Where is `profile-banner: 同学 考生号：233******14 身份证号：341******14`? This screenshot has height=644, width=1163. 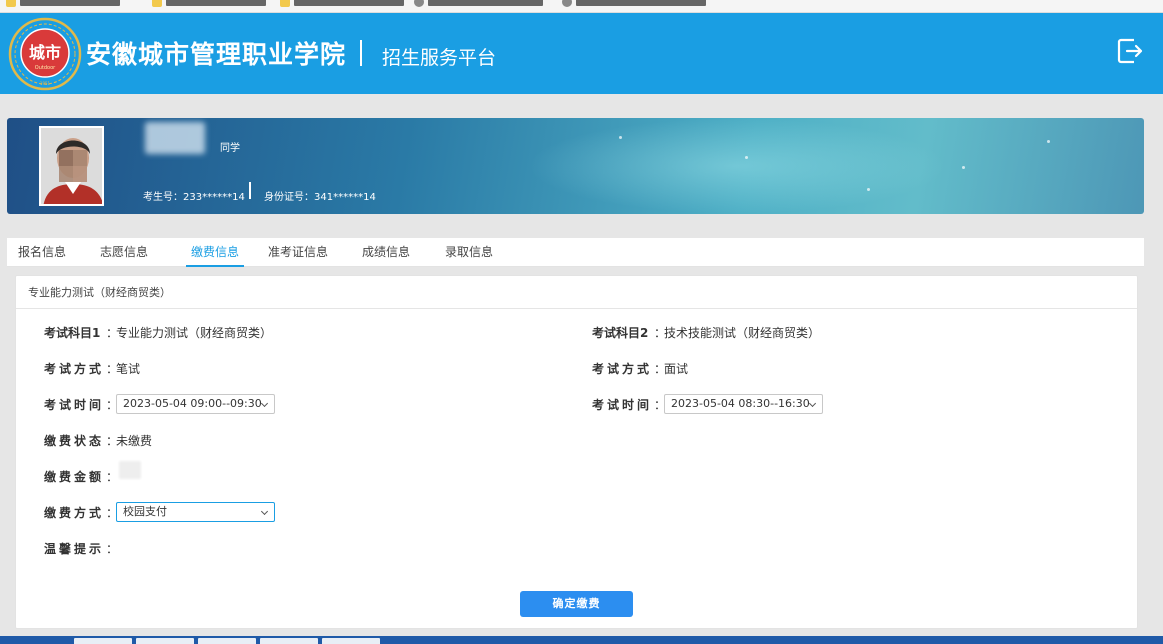
profile-banner: 同学 考生号：233******14 身份证号：341******14 is located at coordinates (575, 166).